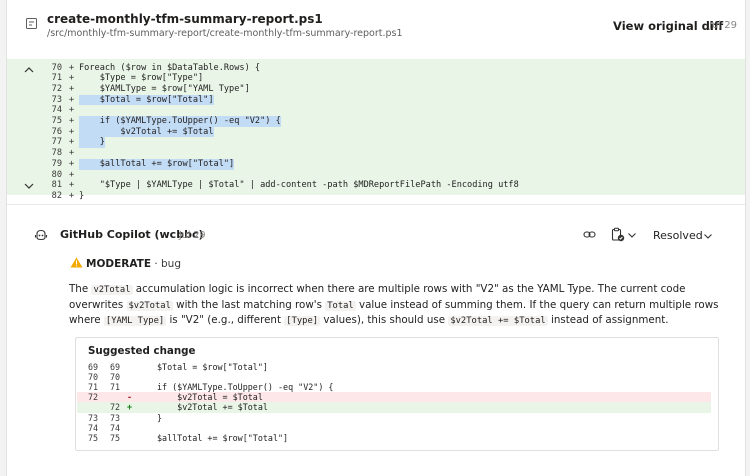  I want to click on suggestion-line: 73 73}, so click(394, 418).